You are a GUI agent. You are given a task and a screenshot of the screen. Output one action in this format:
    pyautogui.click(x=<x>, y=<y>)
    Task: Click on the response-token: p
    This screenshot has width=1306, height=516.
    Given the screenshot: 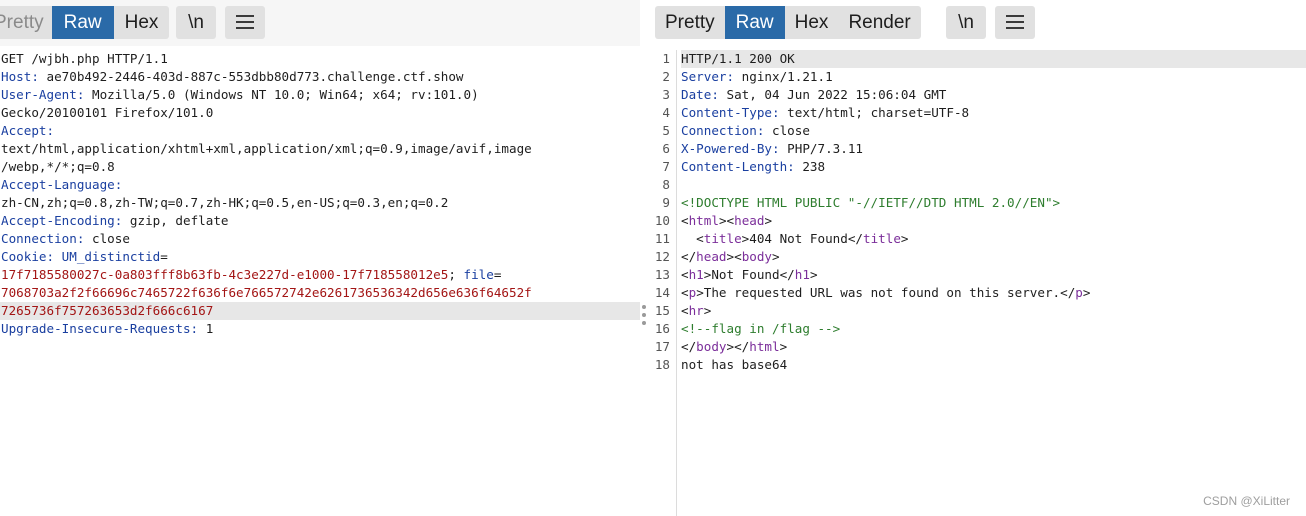 What is the action you would take?
    pyautogui.click(x=1079, y=292)
    